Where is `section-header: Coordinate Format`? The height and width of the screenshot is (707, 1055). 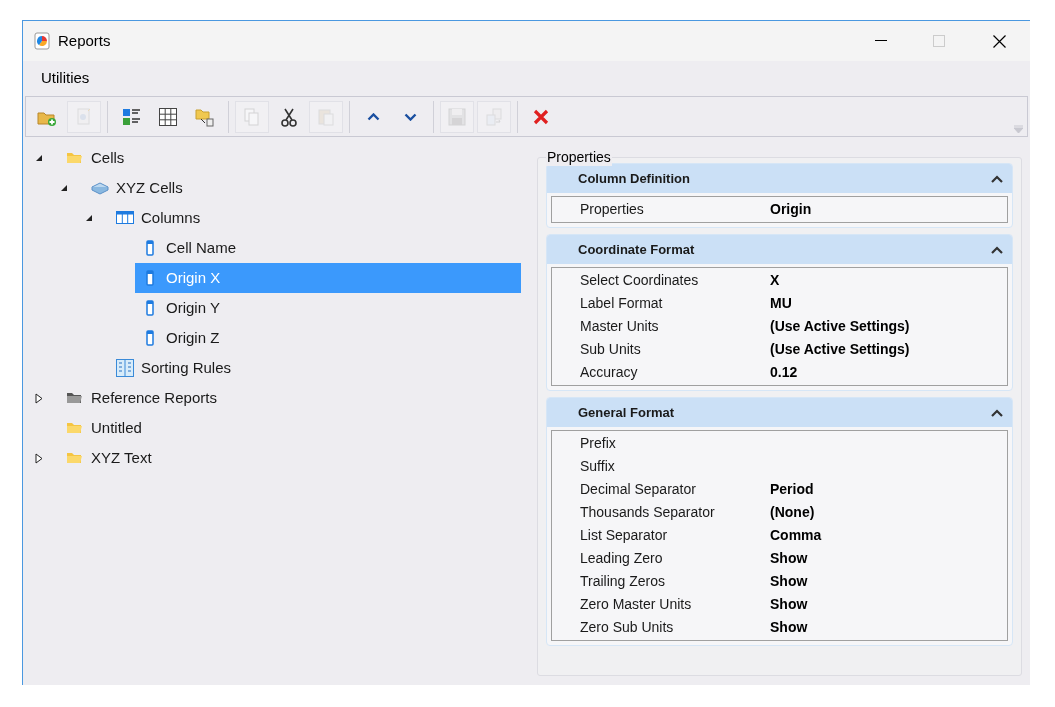 section-header: Coordinate Format is located at coordinates (779, 249).